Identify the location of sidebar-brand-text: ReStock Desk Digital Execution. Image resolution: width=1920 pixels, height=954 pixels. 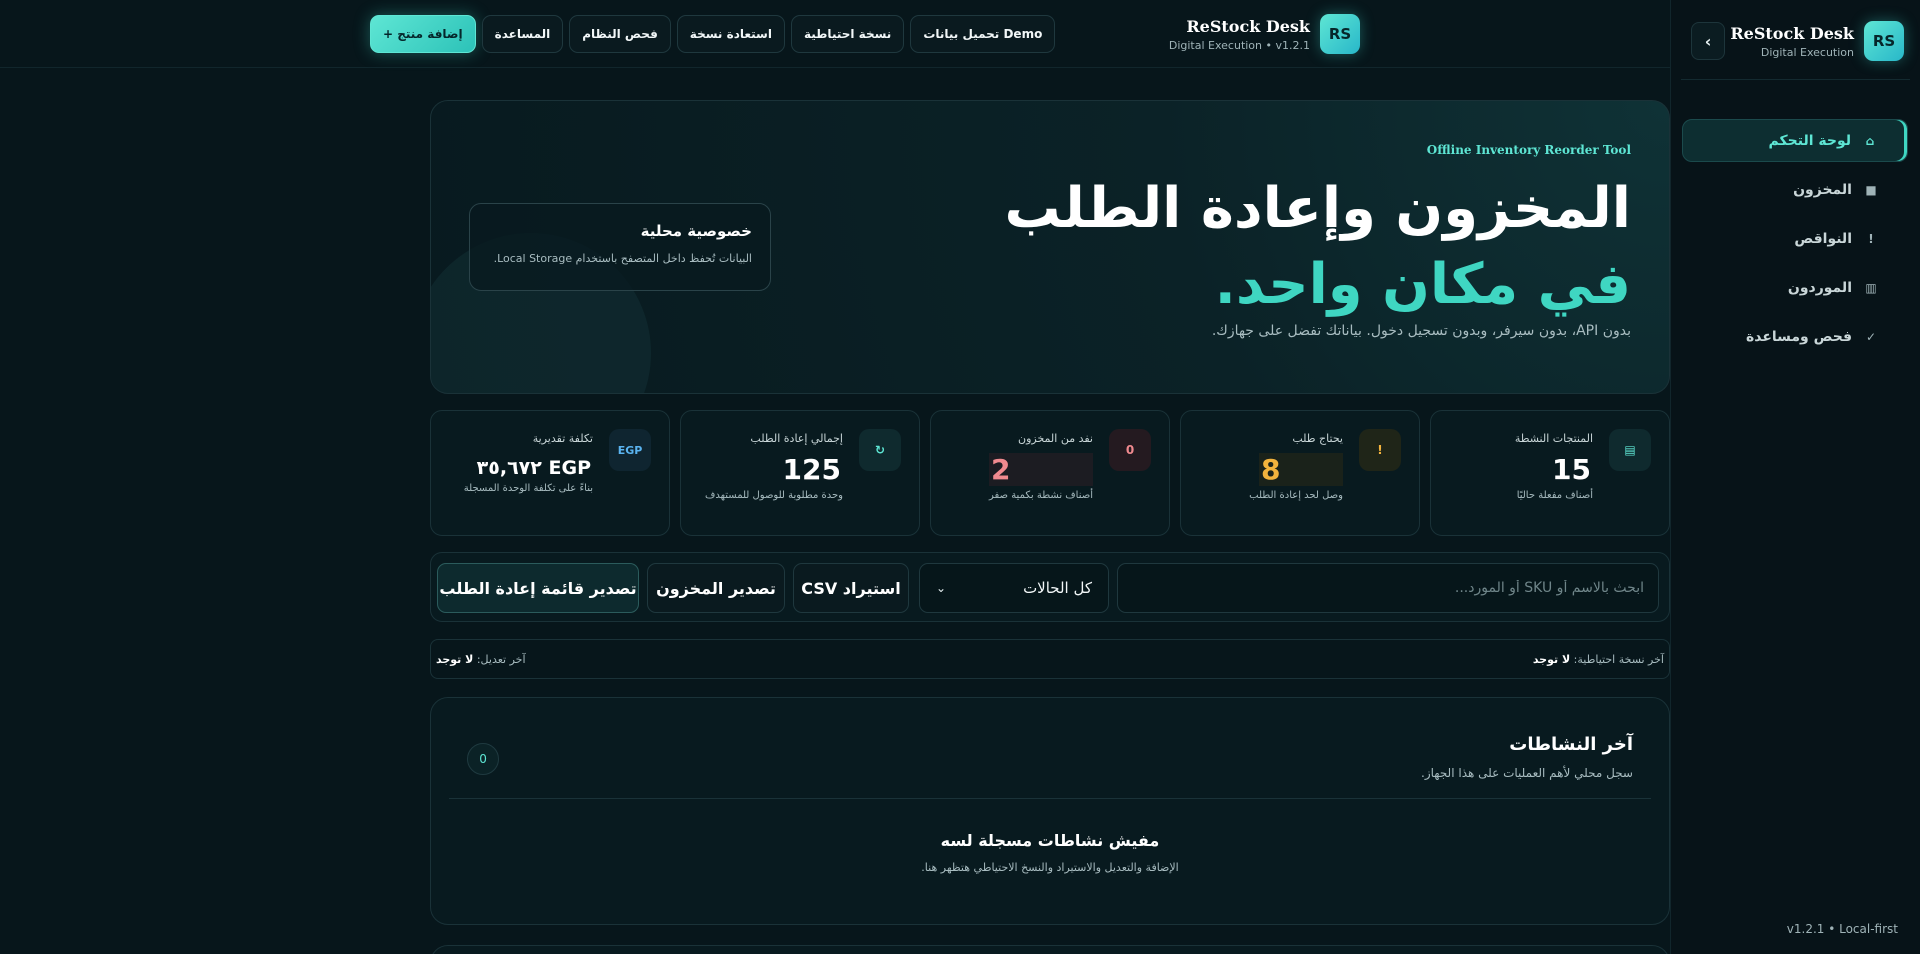
(1792, 41).